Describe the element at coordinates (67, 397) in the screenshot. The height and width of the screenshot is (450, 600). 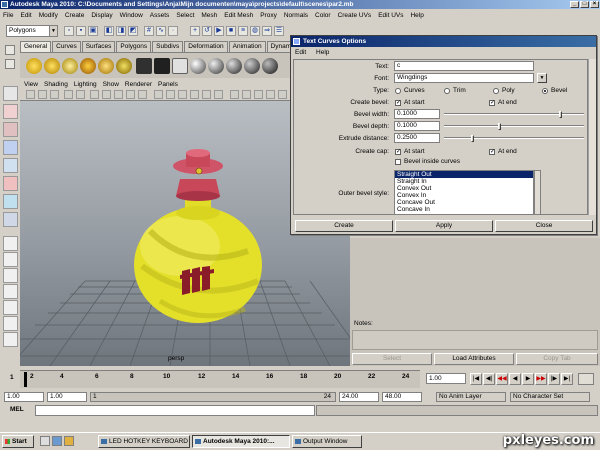
I see `playback-start-field: 1.00` at that location.